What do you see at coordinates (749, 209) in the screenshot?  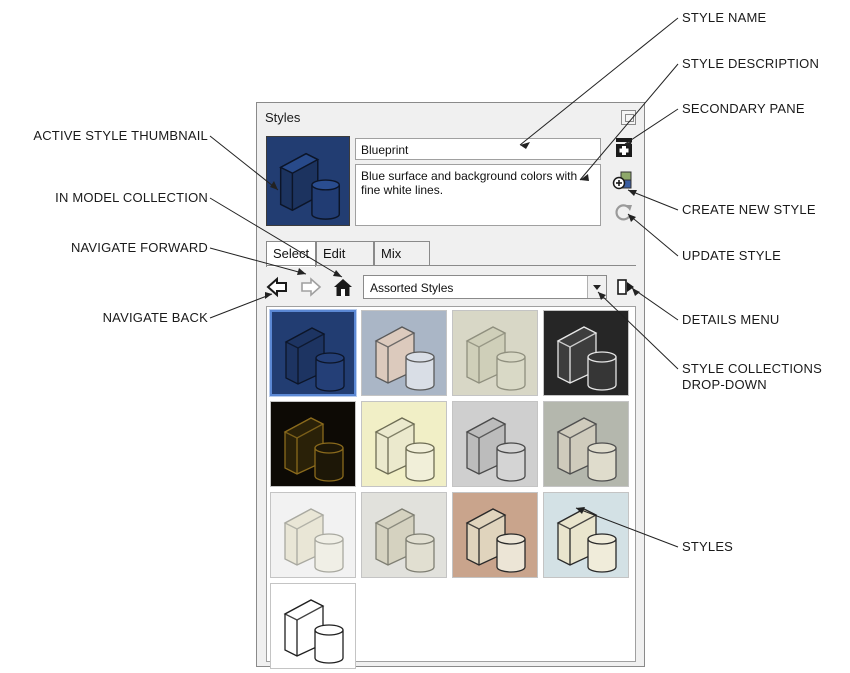 I see `callout-create-new-style: CREATE NEW STYLE` at bounding box center [749, 209].